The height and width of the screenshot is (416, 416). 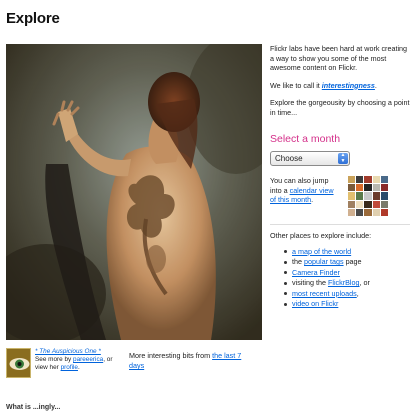 What do you see at coordinates (315, 303) in the screenshot?
I see `video-on-flickr-link: video on Flickr` at bounding box center [315, 303].